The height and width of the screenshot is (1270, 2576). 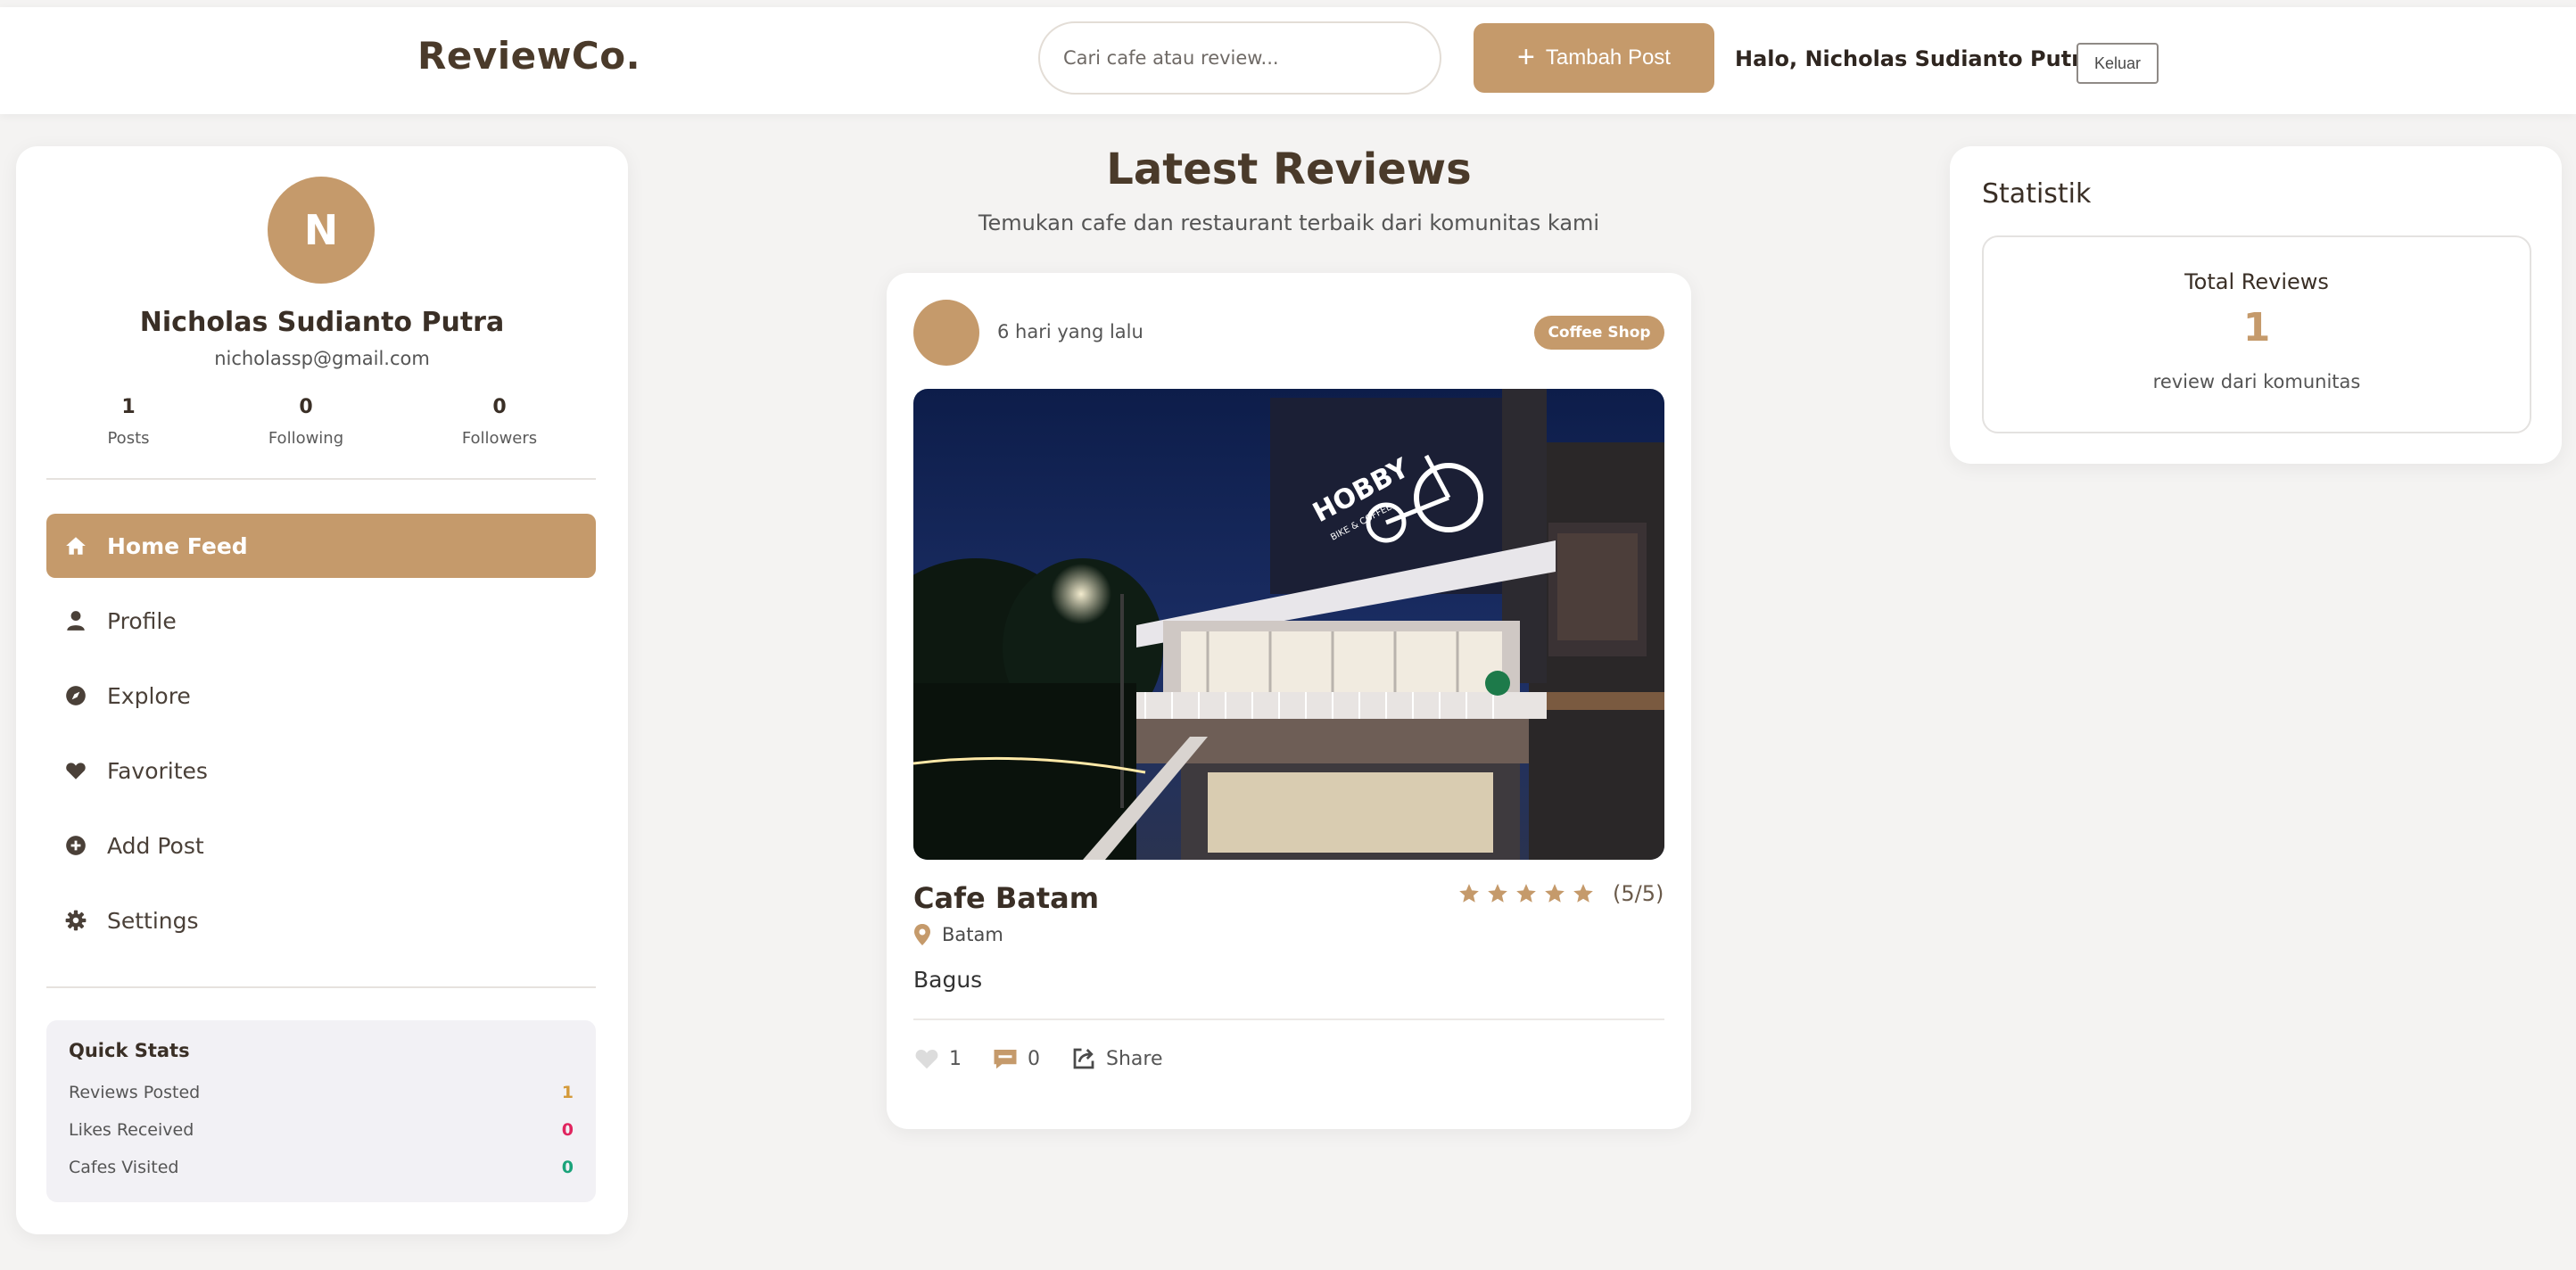 What do you see at coordinates (956, 1059) in the screenshot?
I see `like-count: 1` at bounding box center [956, 1059].